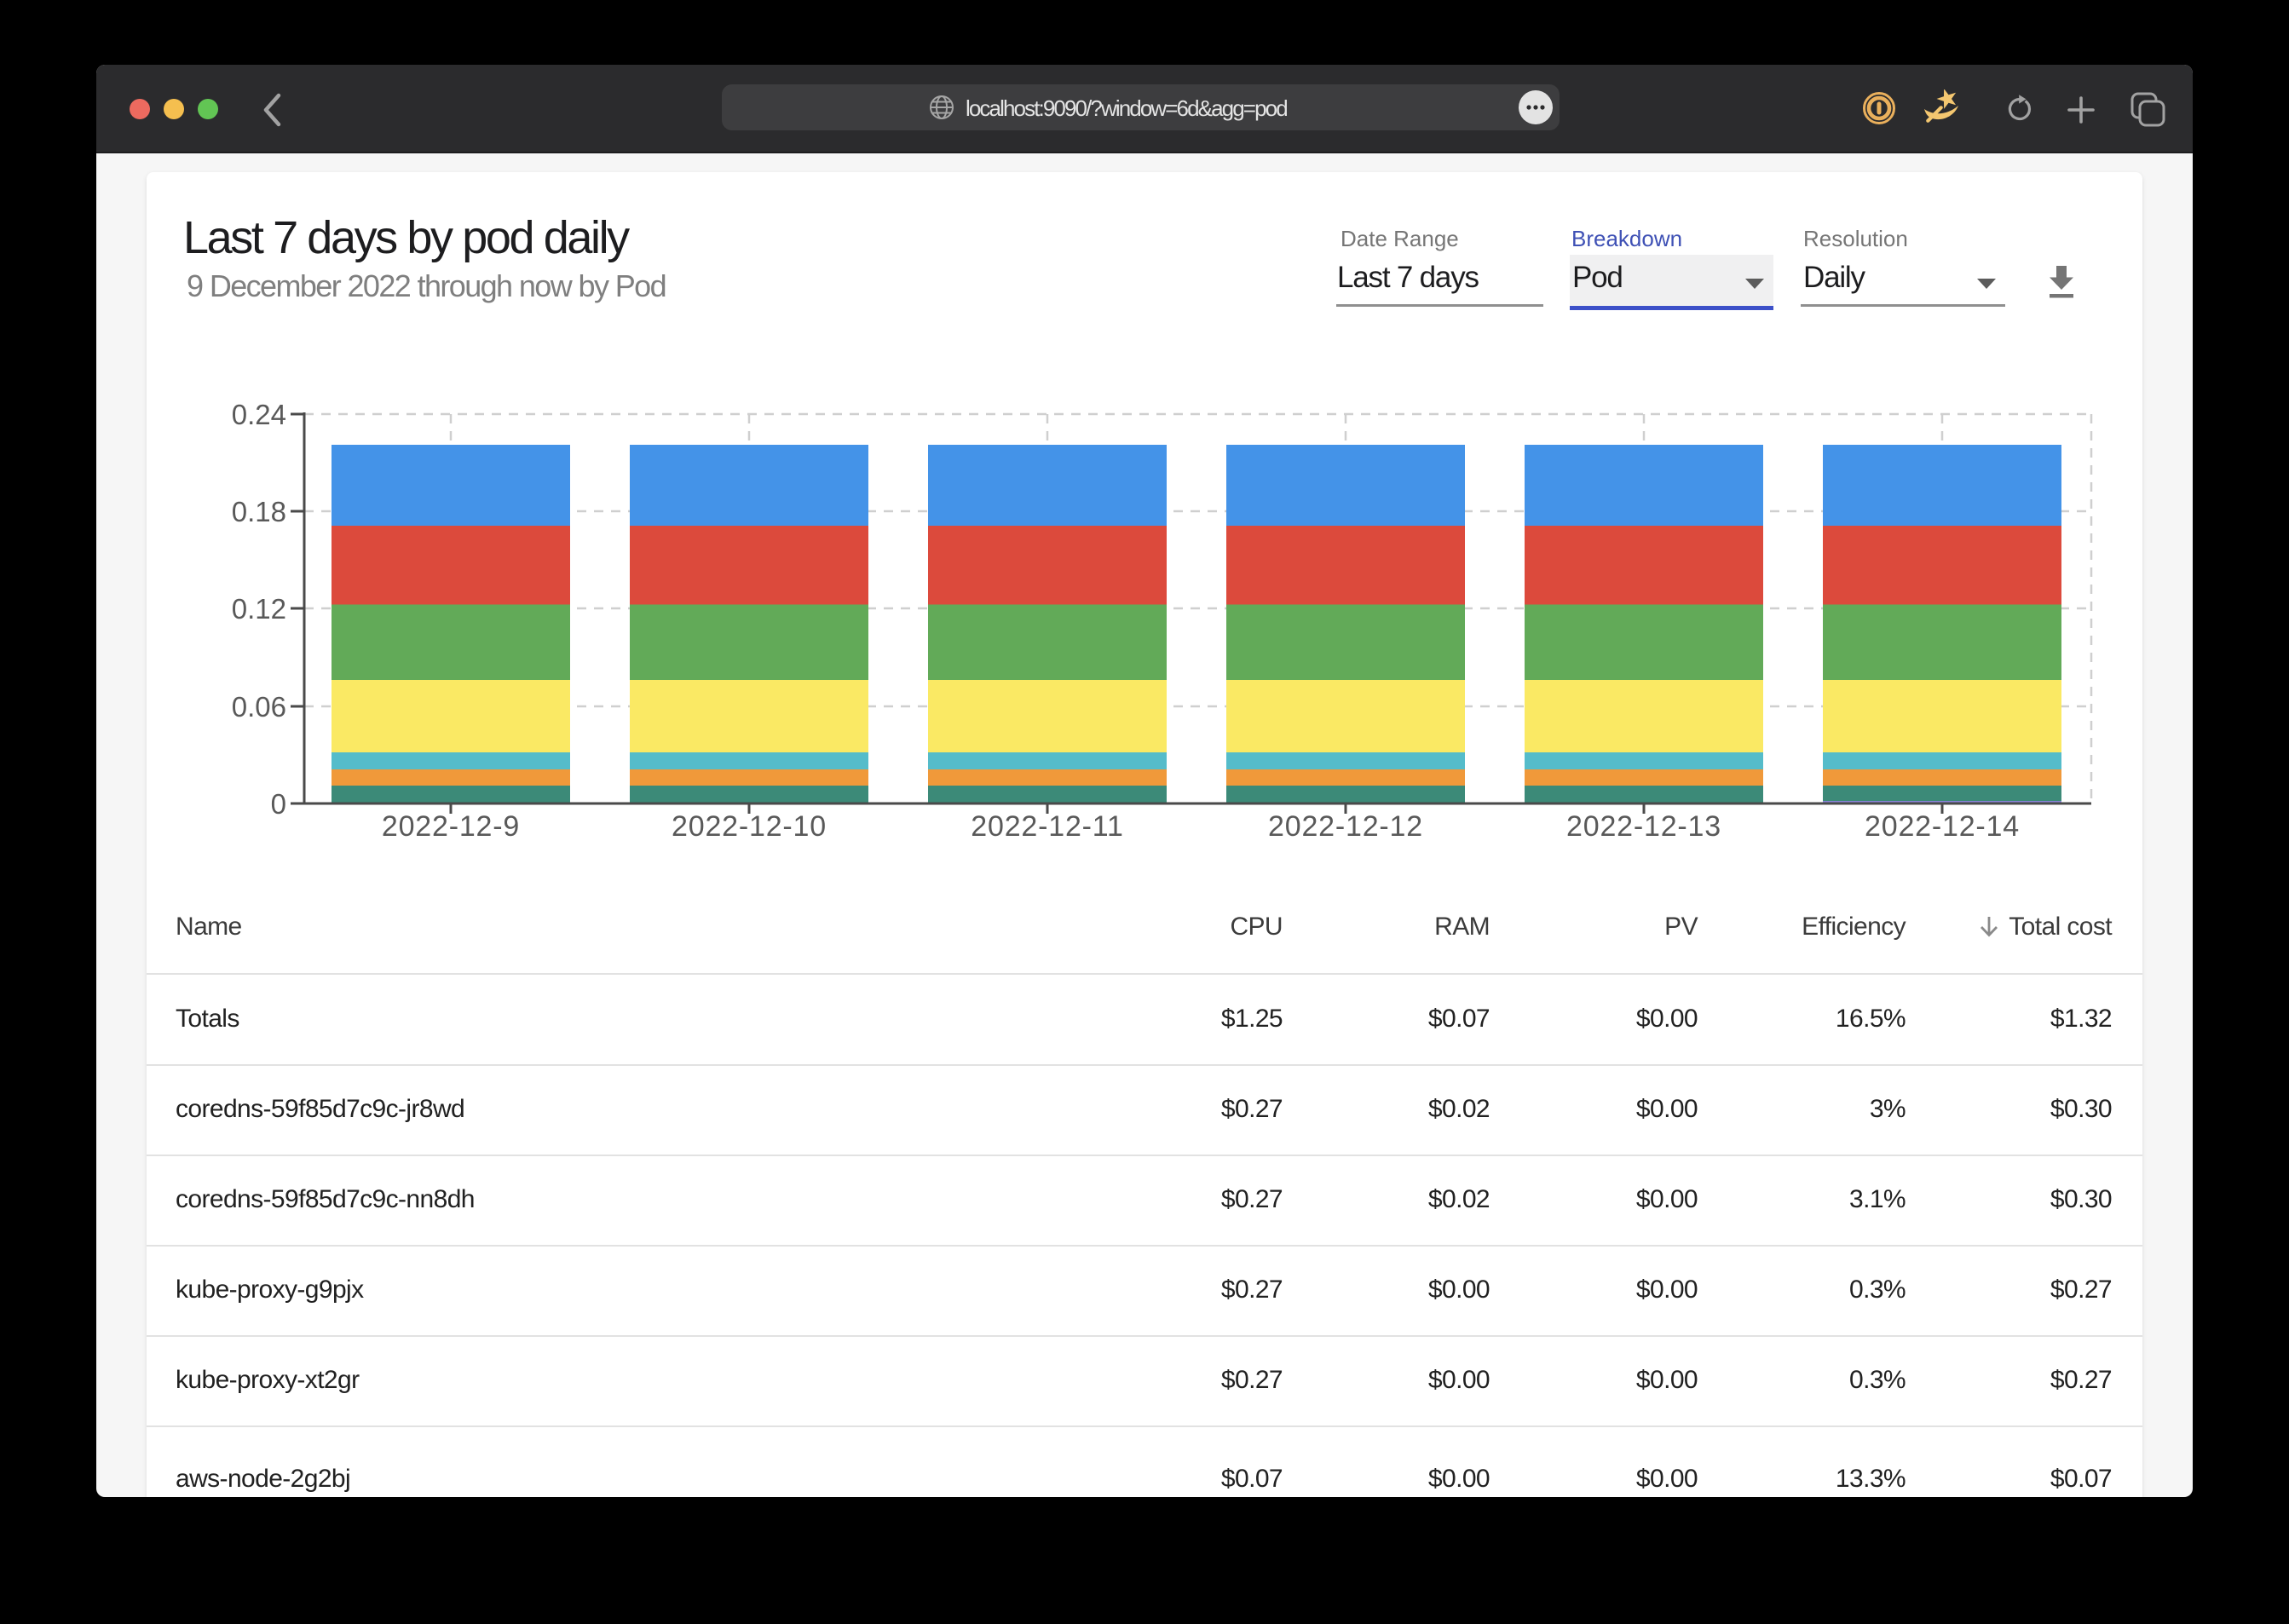 The width and height of the screenshot is (2289, 1624). I want to click on svg-text: 2022-12-13, so click(1643, 826).